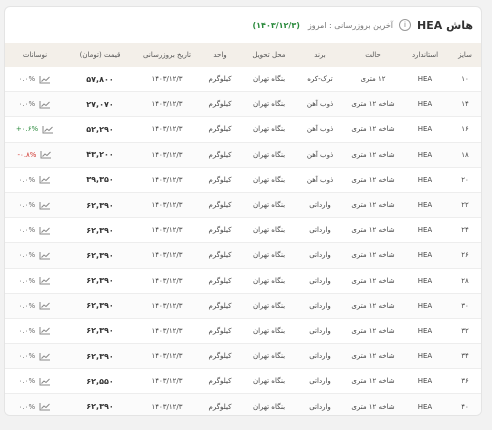 This screenshot has width=492, height=430. Describe the element at coordinates (100, 381) in the screenshot. I see `cell-price: ۶۲,۵۵۰` at that location.